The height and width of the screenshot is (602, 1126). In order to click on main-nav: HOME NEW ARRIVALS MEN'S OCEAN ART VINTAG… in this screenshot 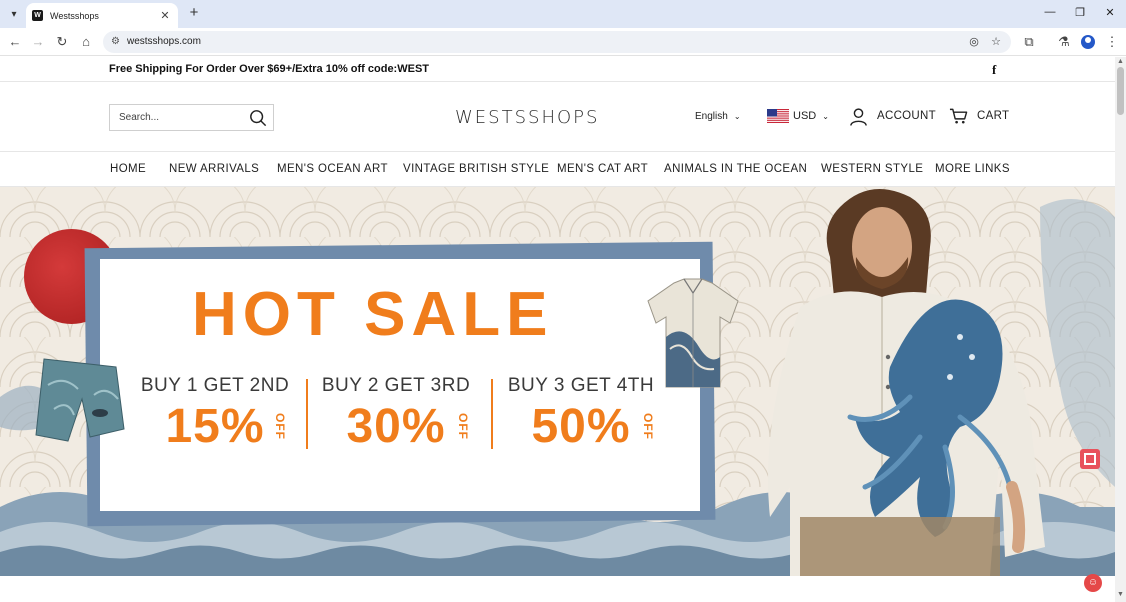, I will do `click(557, 169)`.